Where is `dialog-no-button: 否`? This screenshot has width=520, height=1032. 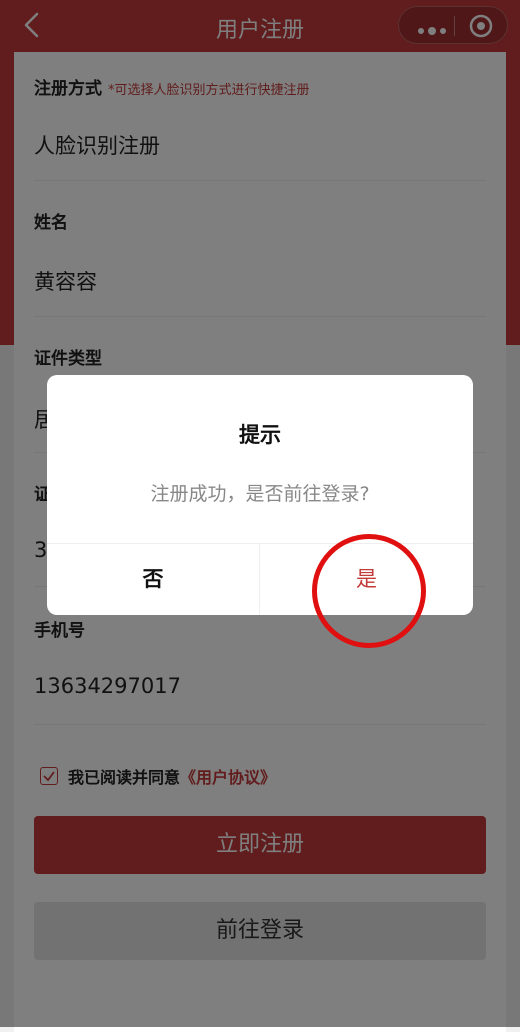
dialog-no-button: 否 is located at coordinates (153, 579).